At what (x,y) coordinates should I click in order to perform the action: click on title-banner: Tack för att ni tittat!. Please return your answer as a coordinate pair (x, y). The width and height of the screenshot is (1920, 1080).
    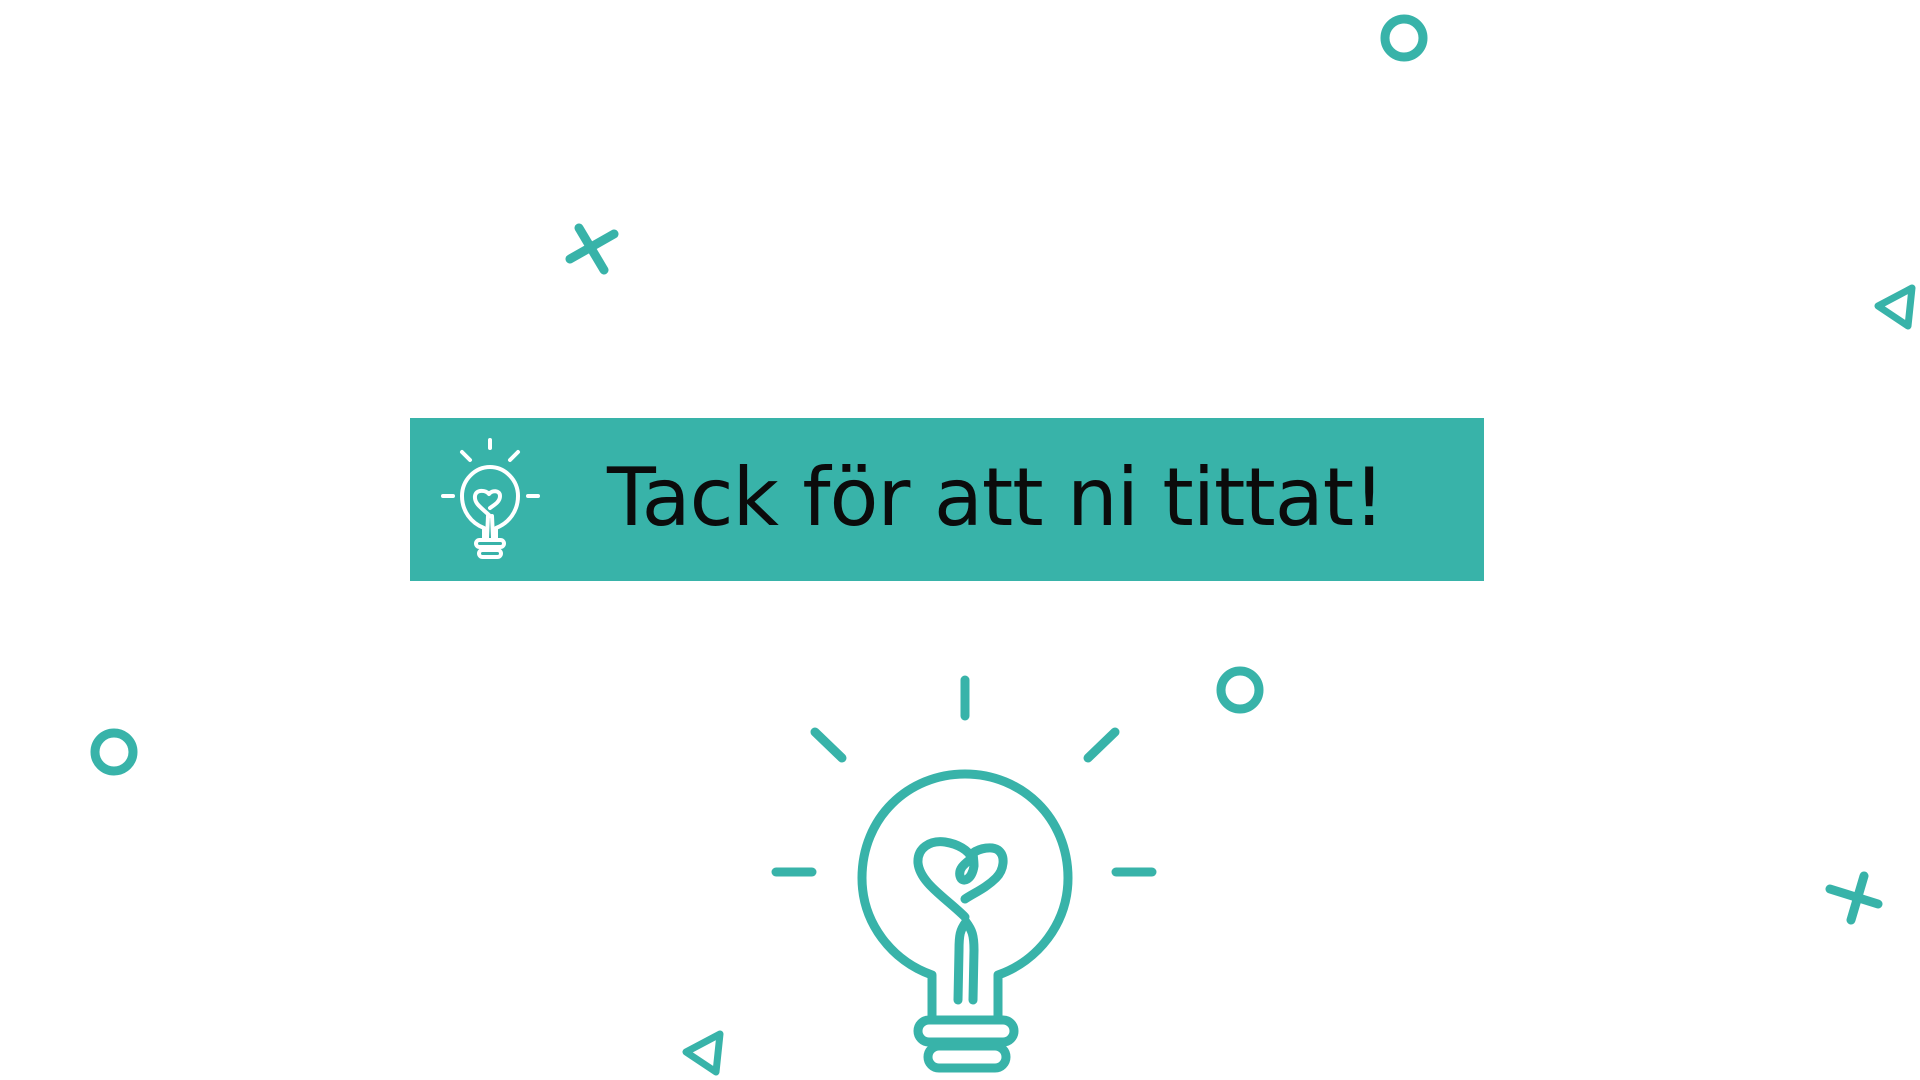
    Looking at the image, I should click on (947, 499).